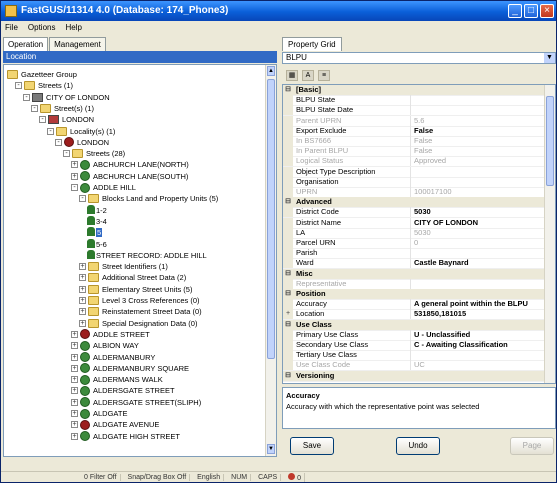 The image size is (557, 483). Describe the element at coordinates (139, 300) in the screenshot. I see `tree-node: + Level 3 Cross References (0)` at that location.